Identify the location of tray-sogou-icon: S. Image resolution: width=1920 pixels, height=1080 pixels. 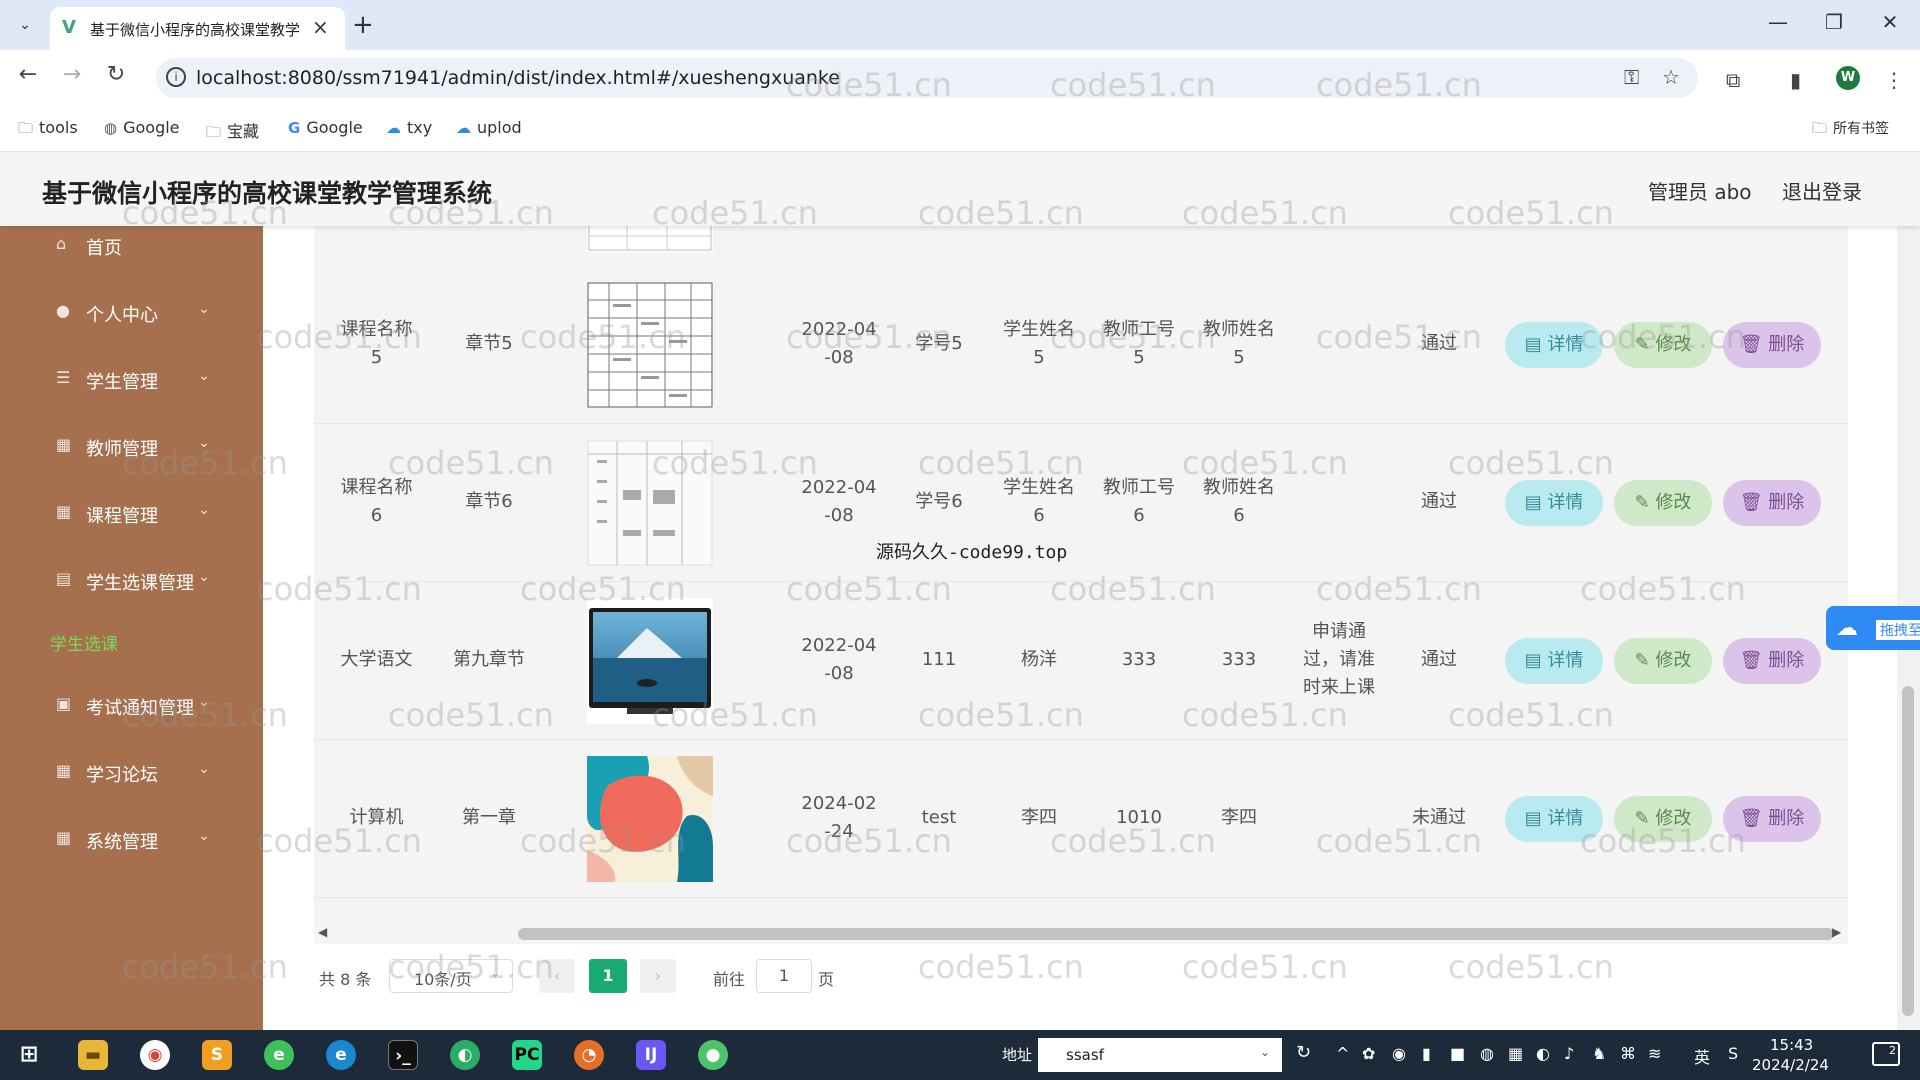
(1733, 1053).